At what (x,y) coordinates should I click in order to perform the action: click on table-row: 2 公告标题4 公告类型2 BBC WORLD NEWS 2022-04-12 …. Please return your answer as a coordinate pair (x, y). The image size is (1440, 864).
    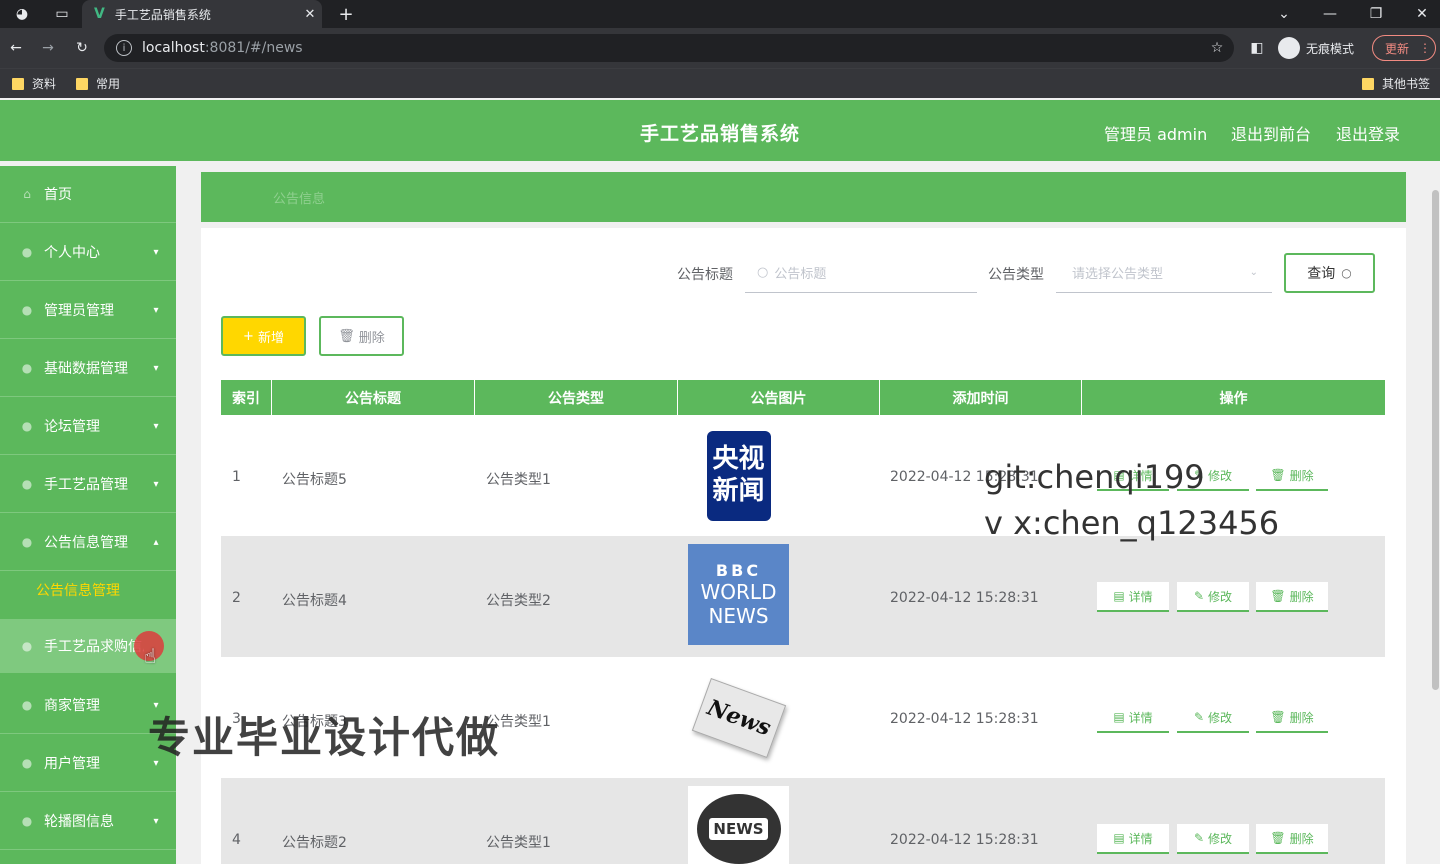
    Looking at the image, I should click on (803, 596).